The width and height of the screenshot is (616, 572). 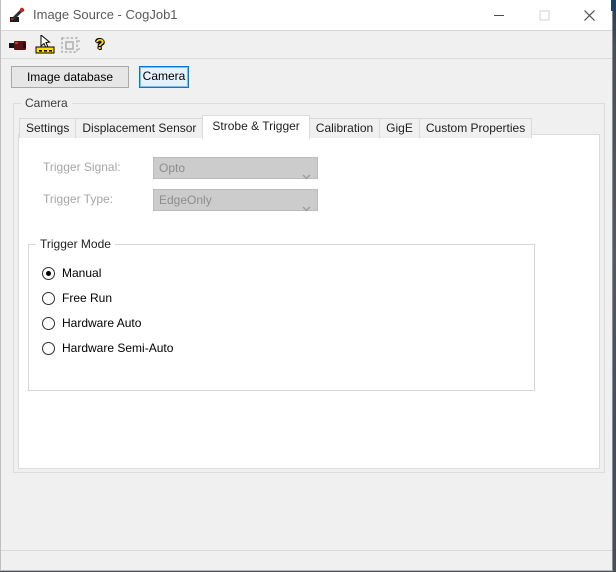 I want to click on close-button, so click(x=589, y=15).